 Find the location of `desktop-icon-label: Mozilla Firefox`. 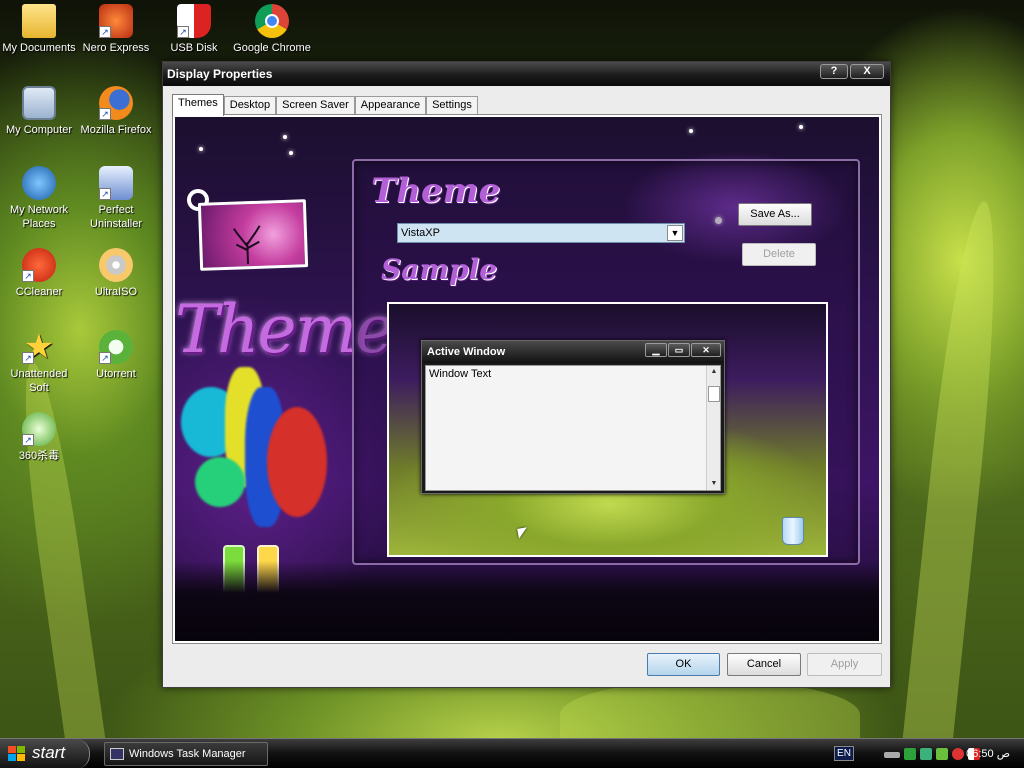

desktop-icon-label: Mozilla Firefox is located at coordinates (116, 130).